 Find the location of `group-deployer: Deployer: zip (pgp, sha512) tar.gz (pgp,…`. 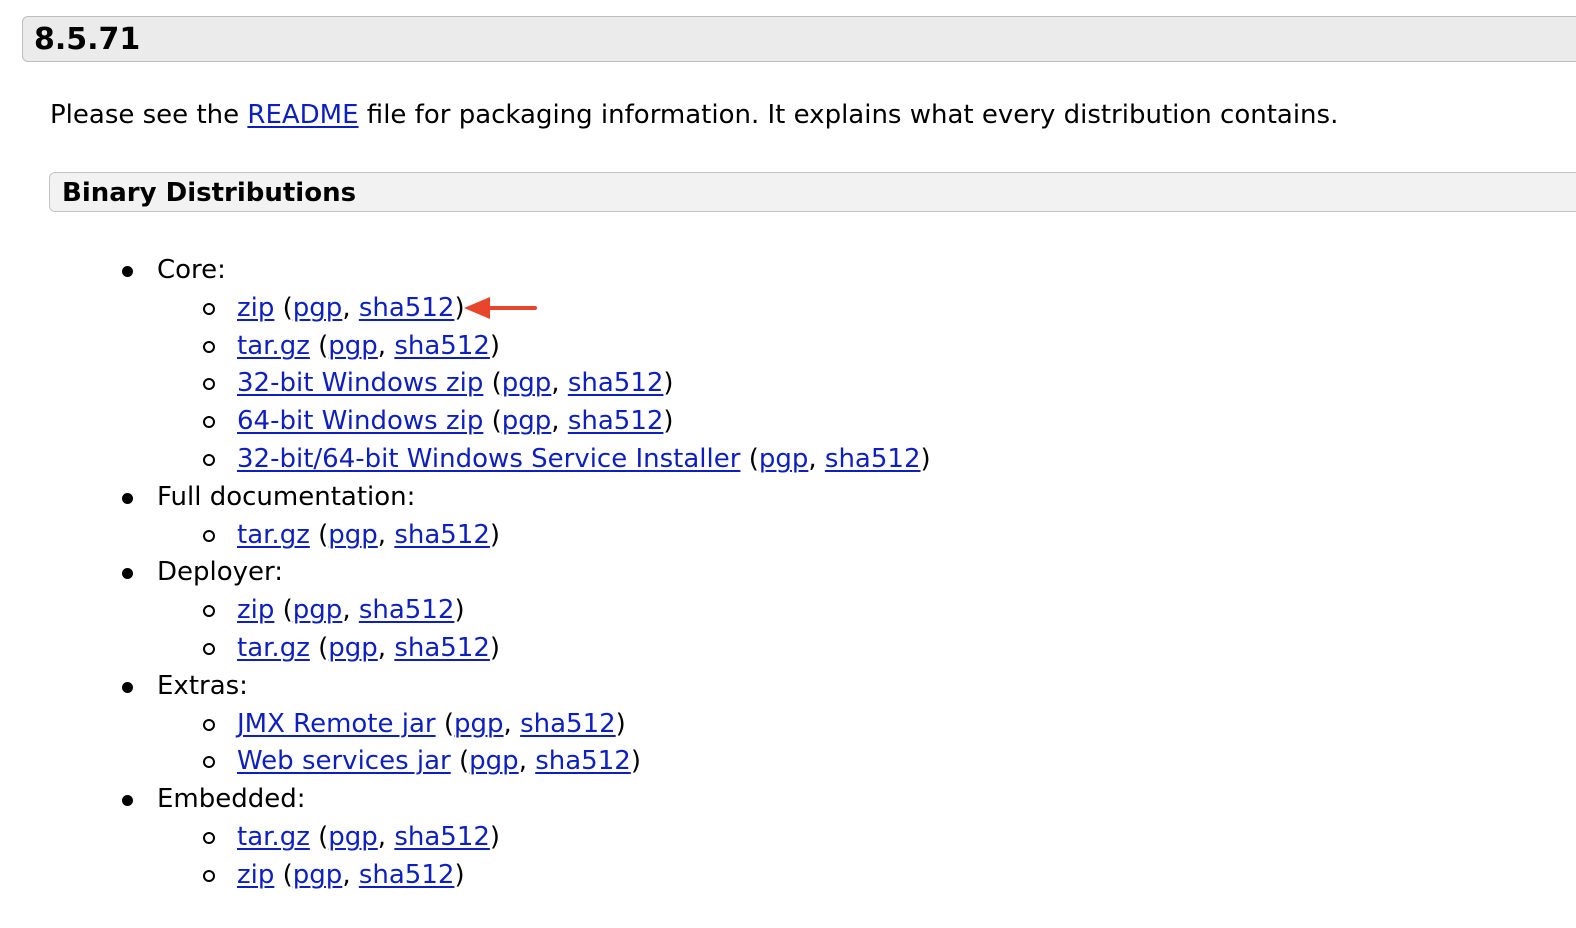

group-deployer: Deployer: zip (pgp, sha512) tar.gz (pgp,… is located at coordinates (465, 610).